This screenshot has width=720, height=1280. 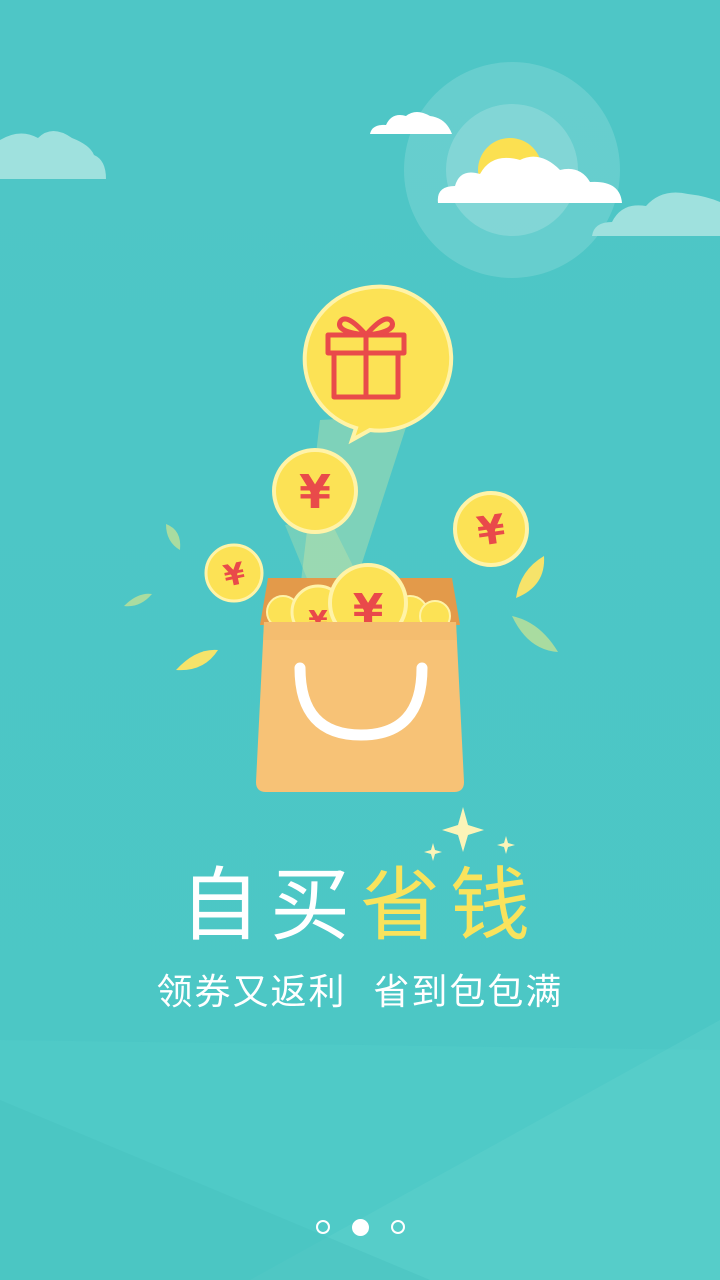 I want to click on cloud-icon, so click(x=53, y=155).